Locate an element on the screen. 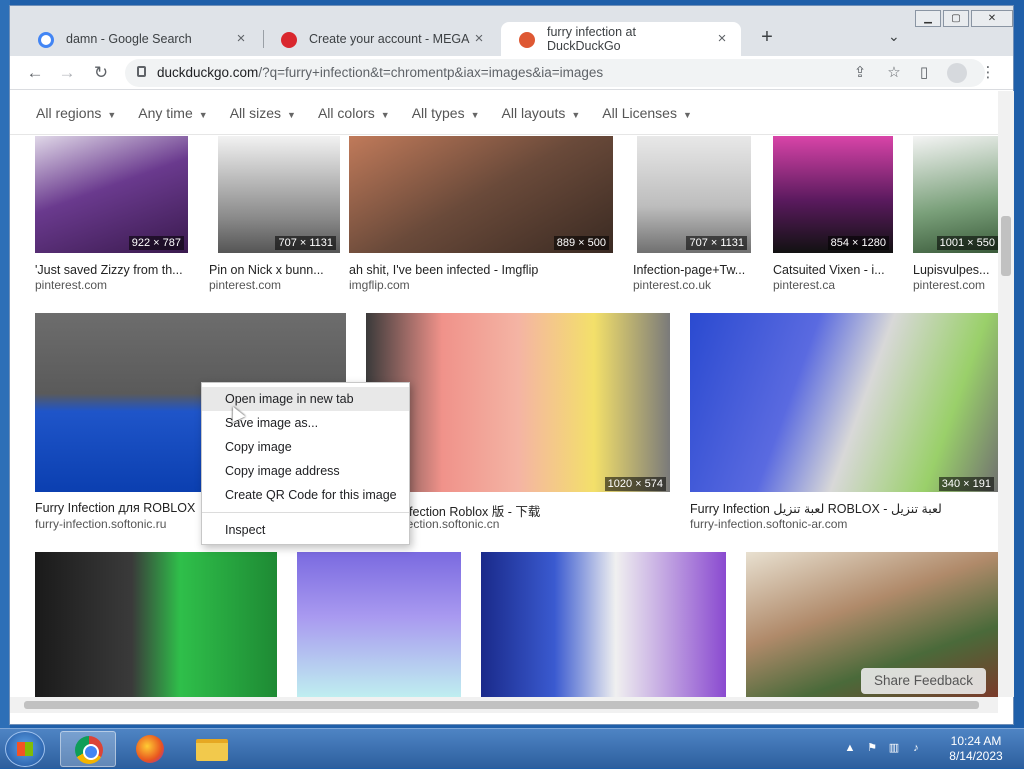 The image size is (1024, 769). image-result: 889 × 500 is located at coordinates (481, 194).